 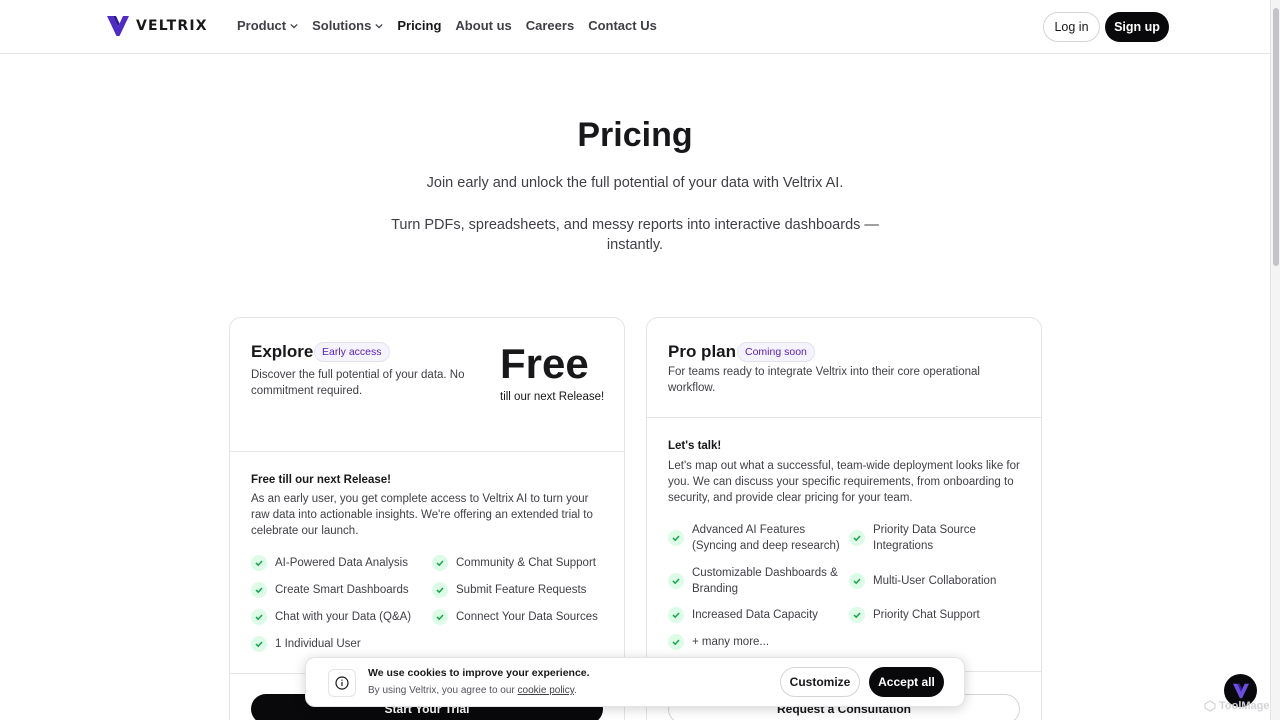 I want to click on cookie-text-suffix: ., so click(x=575, y=690).